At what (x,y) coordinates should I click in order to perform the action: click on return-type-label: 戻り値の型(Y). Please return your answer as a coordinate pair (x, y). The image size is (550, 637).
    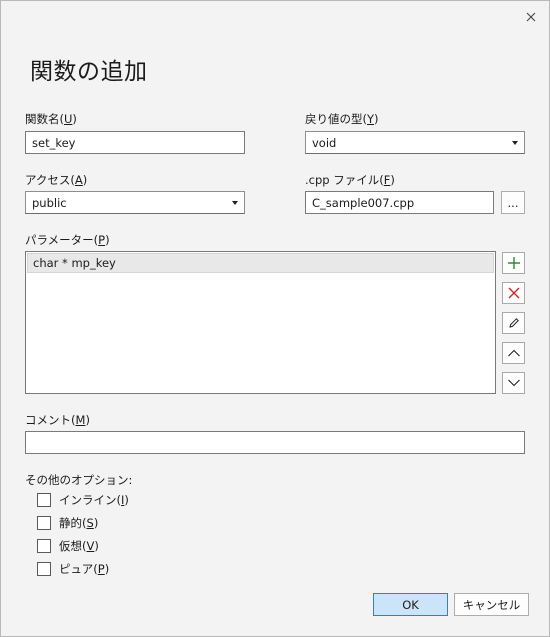
    Looking at the image, I should click on (342, 119).